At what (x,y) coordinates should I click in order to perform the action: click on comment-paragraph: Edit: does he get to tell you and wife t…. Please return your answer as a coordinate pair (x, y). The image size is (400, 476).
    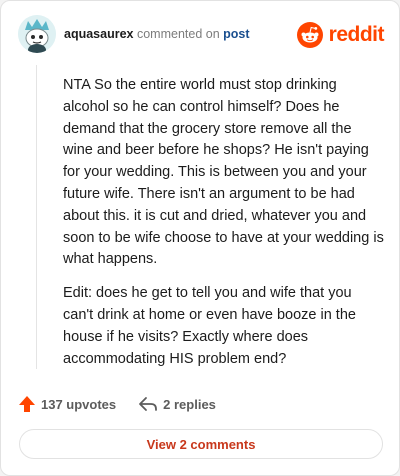
    Looking at the image, I should click on (209, 326).